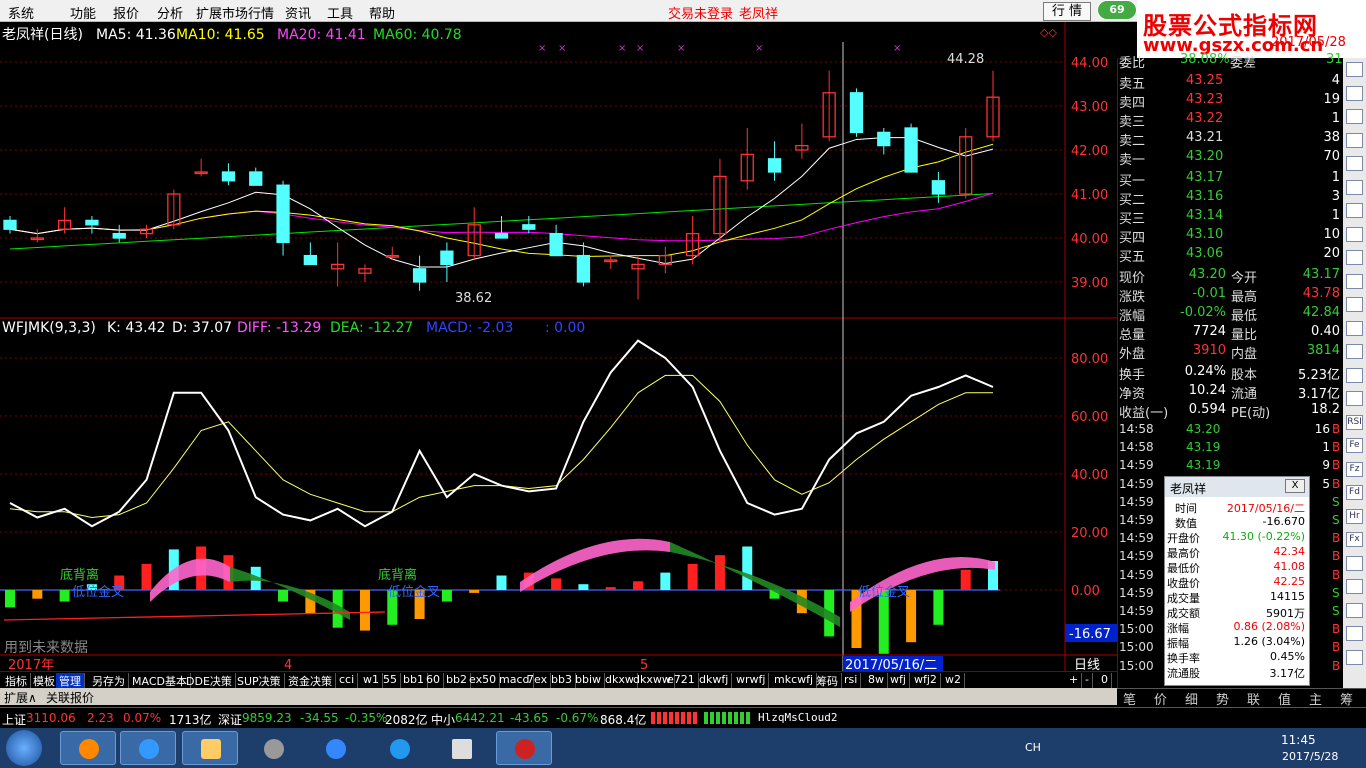 The height and width of the screenshot is (768, 1366). Describe the element at coordinates (70, 680) in the screenshot. I see `indicator-tab: 管理` at that location.